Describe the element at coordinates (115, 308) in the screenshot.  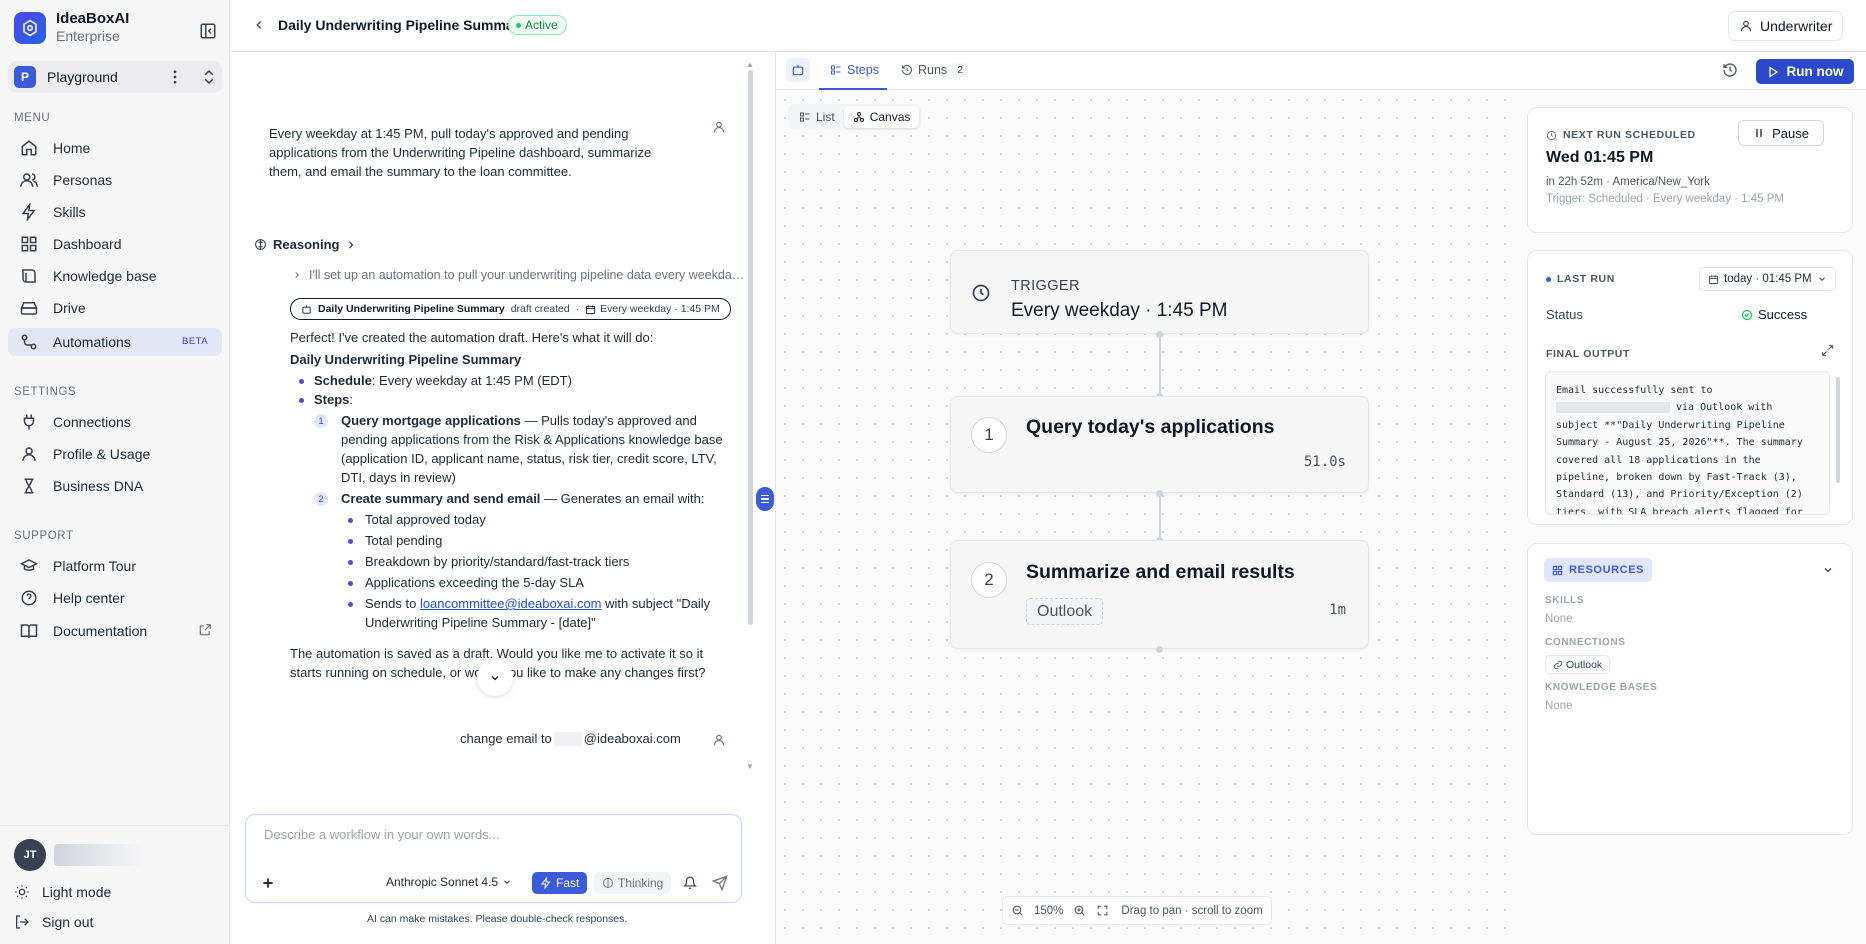
I see `sidebar-item-drive: Drive` at that location.